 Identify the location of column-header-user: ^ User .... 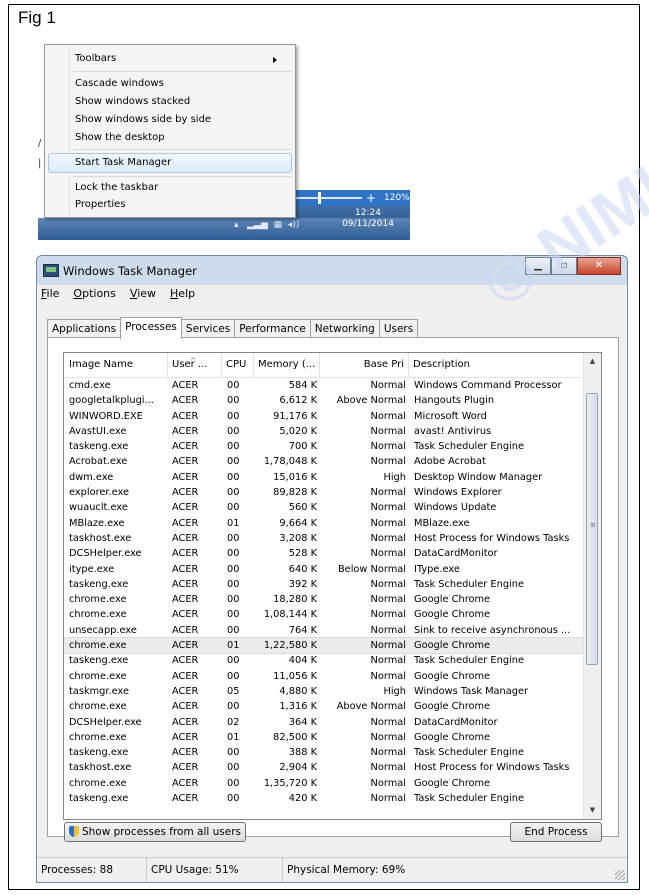
(195, 365).